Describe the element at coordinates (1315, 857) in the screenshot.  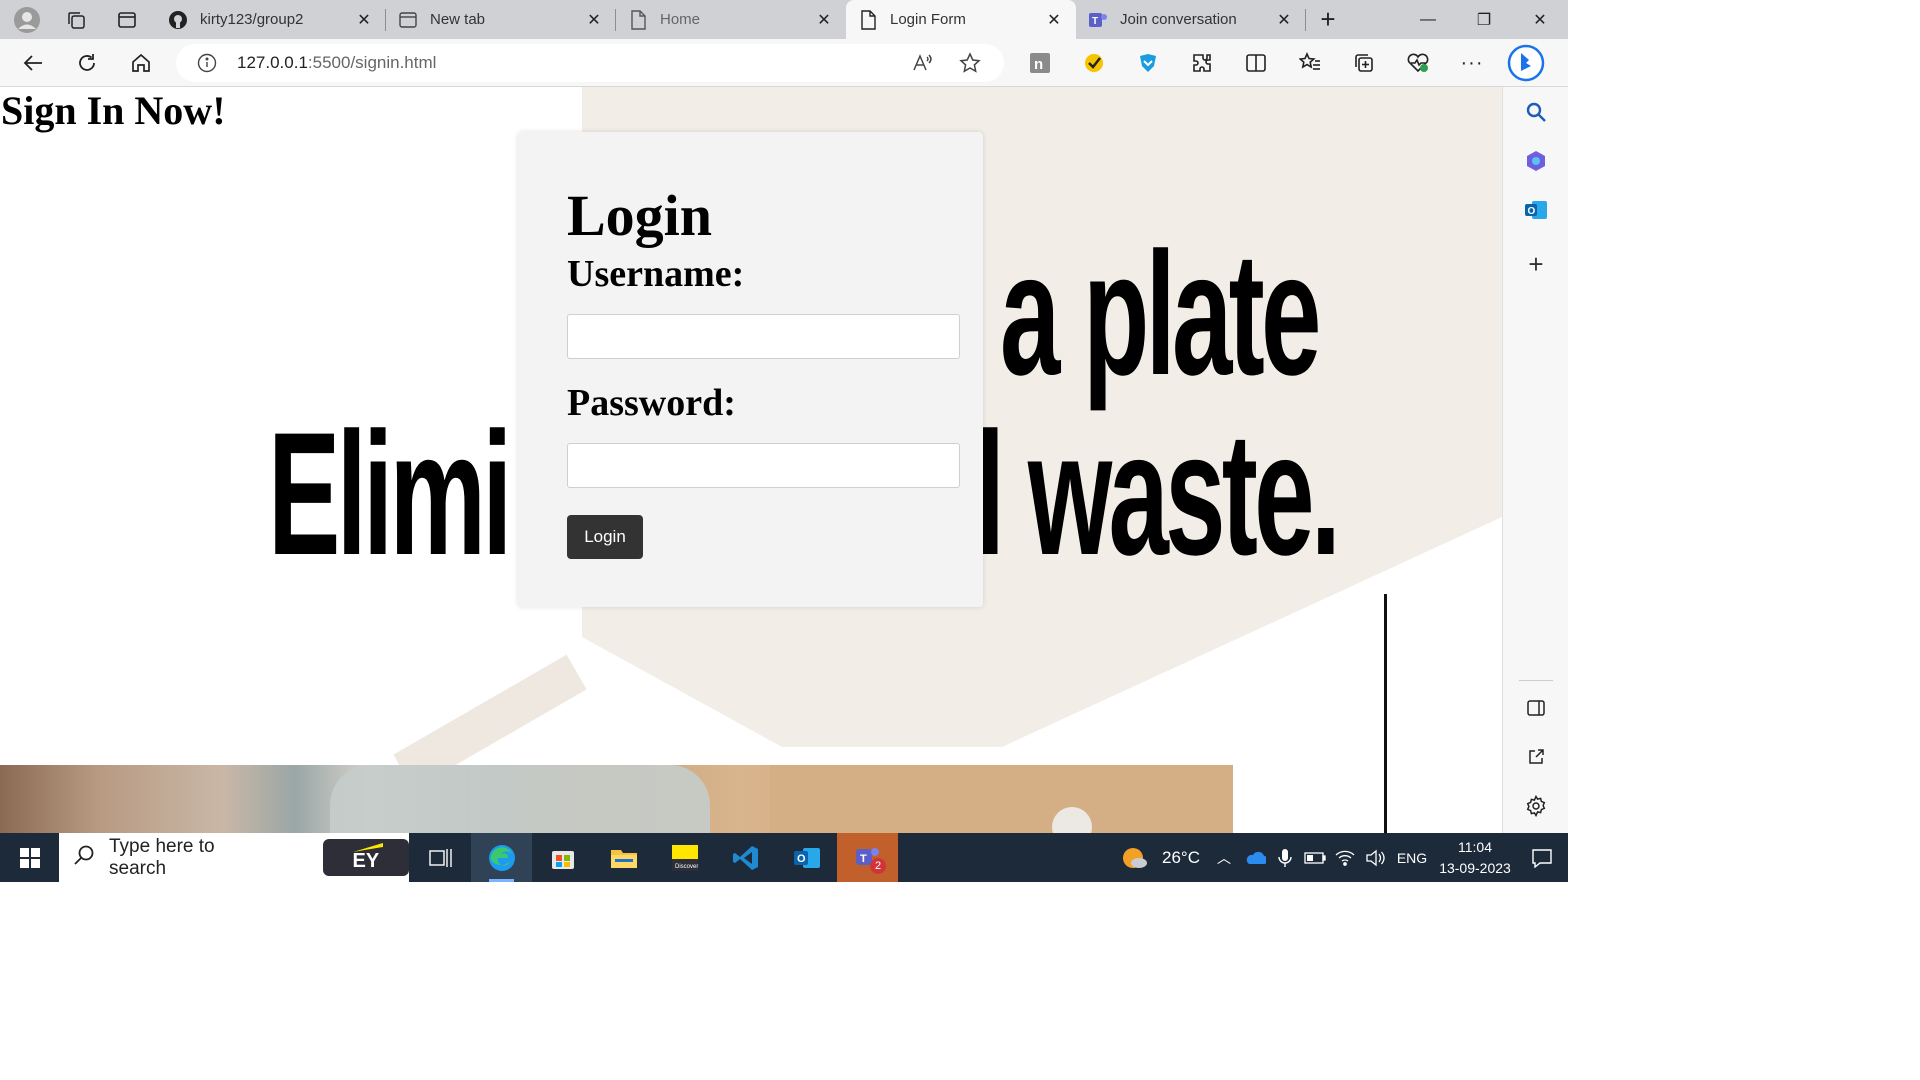
I see `battery-icon` at that location.